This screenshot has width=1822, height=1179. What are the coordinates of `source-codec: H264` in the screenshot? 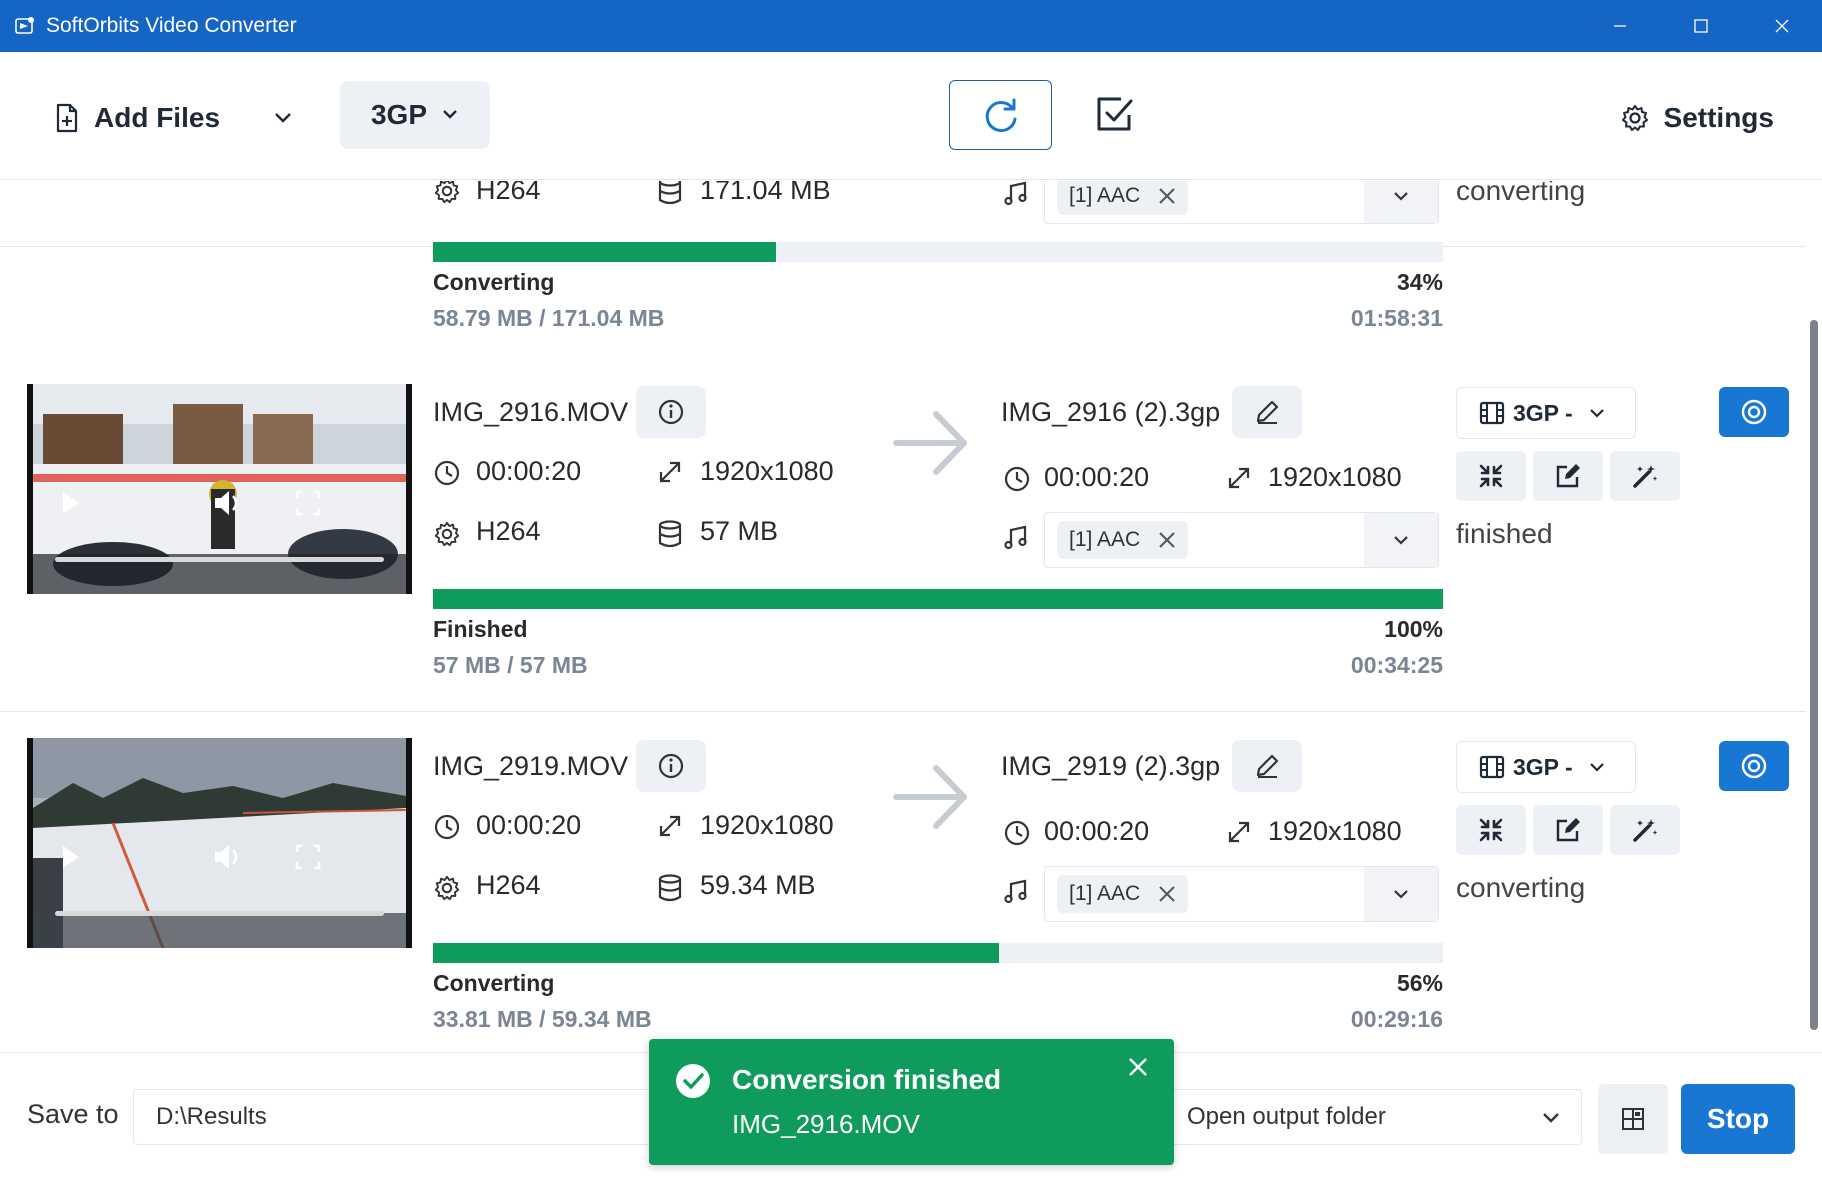 It's located at (508, 193).